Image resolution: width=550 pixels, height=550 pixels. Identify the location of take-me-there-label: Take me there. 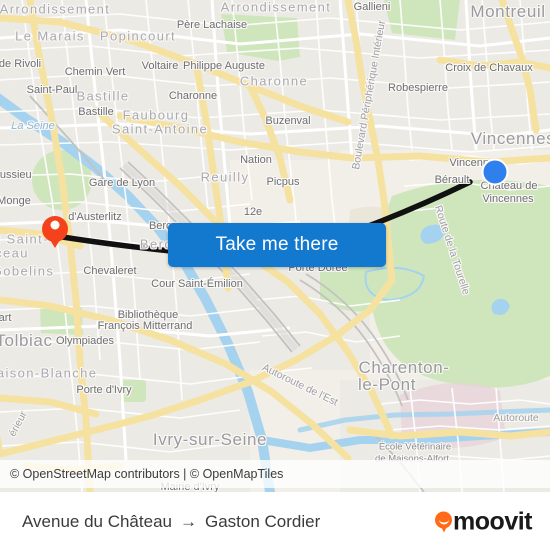
(277, 244).